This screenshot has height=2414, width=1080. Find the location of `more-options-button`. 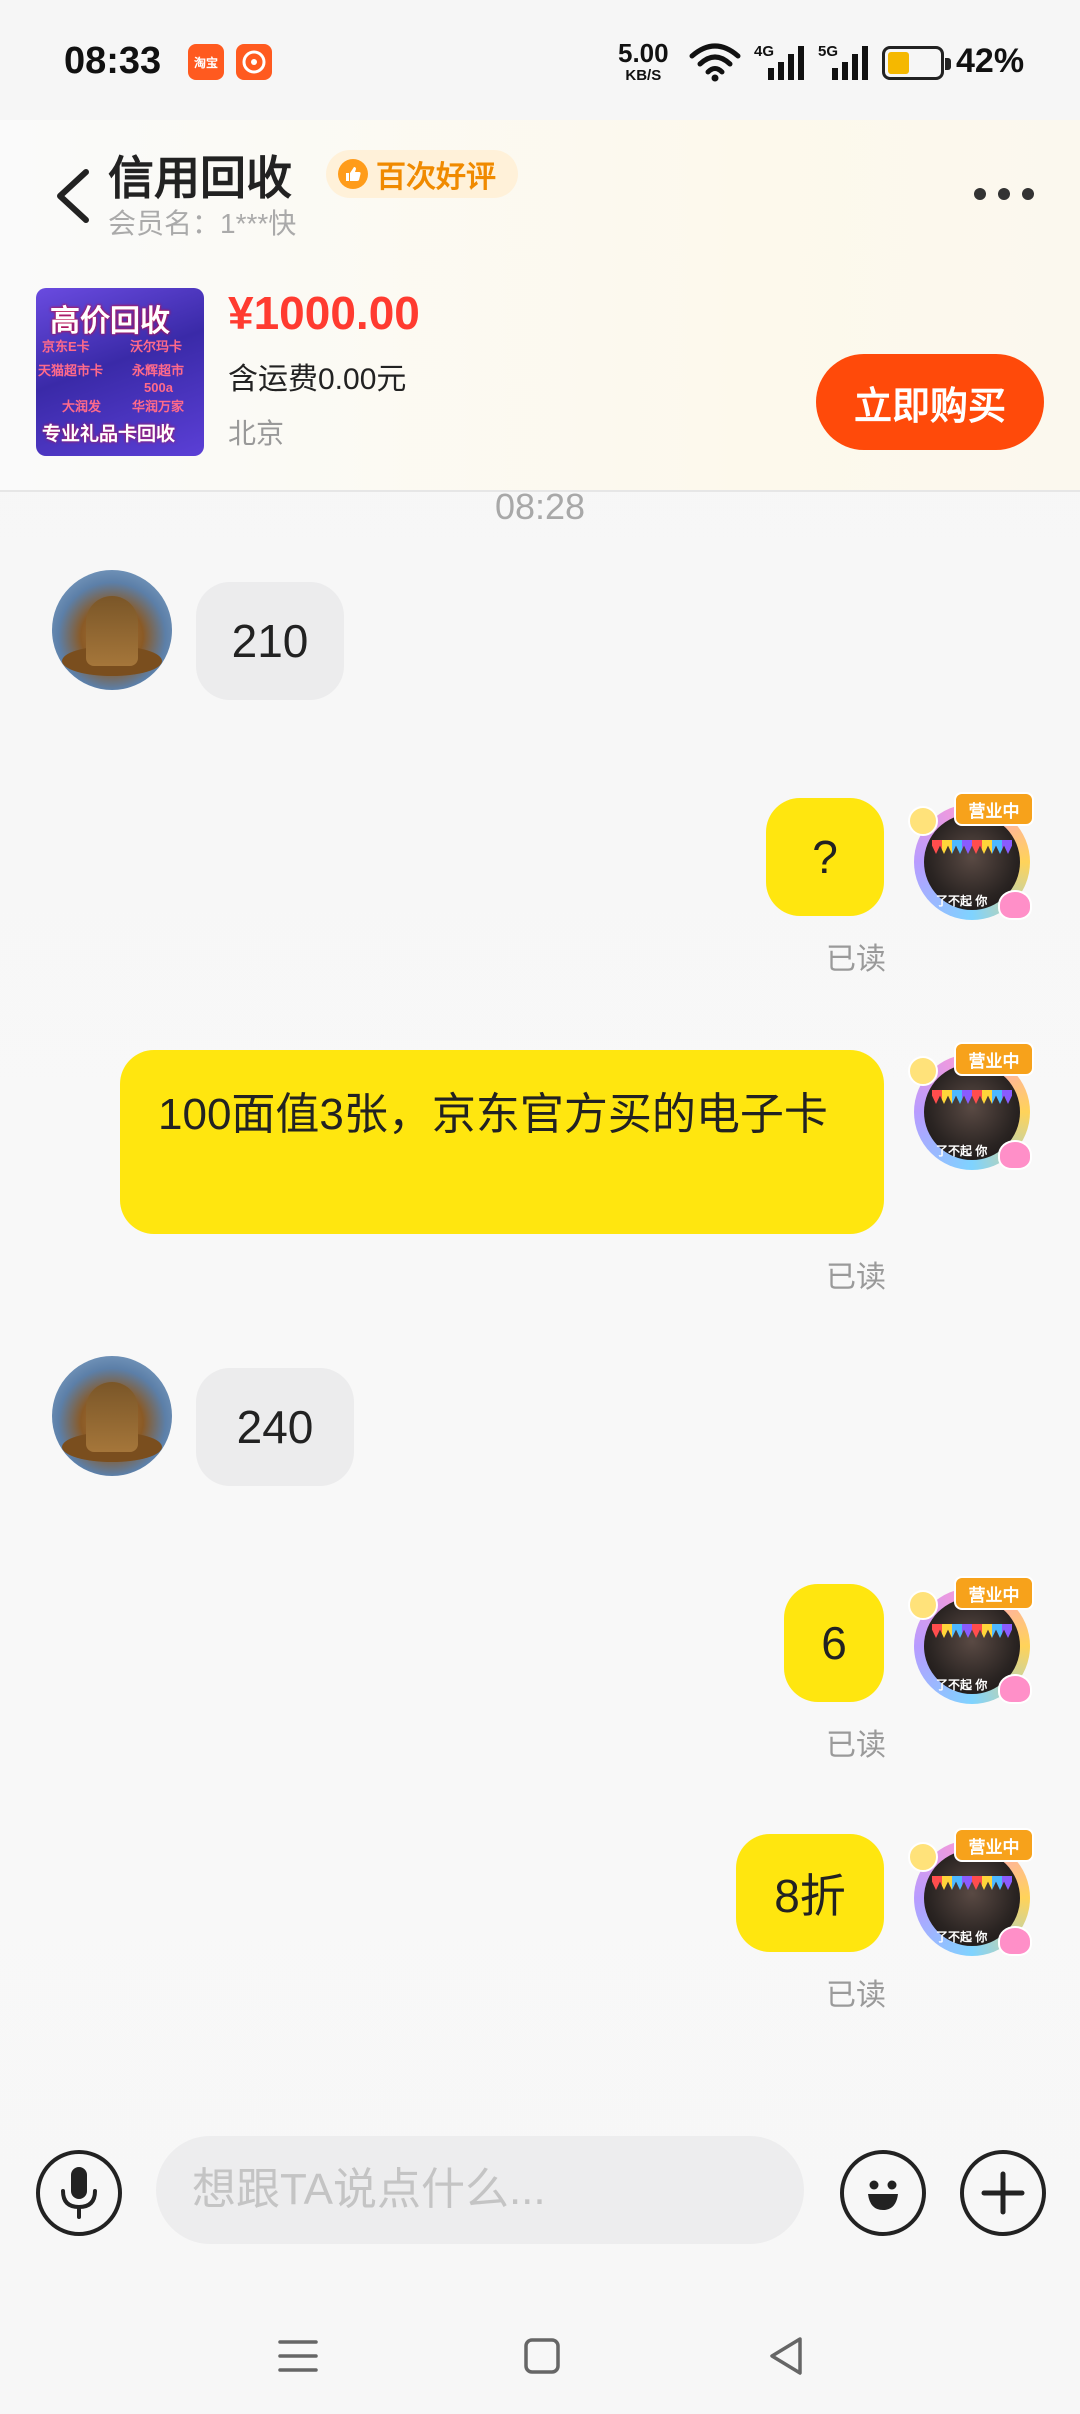

more-options-button is located at coordinates (1004, 194).